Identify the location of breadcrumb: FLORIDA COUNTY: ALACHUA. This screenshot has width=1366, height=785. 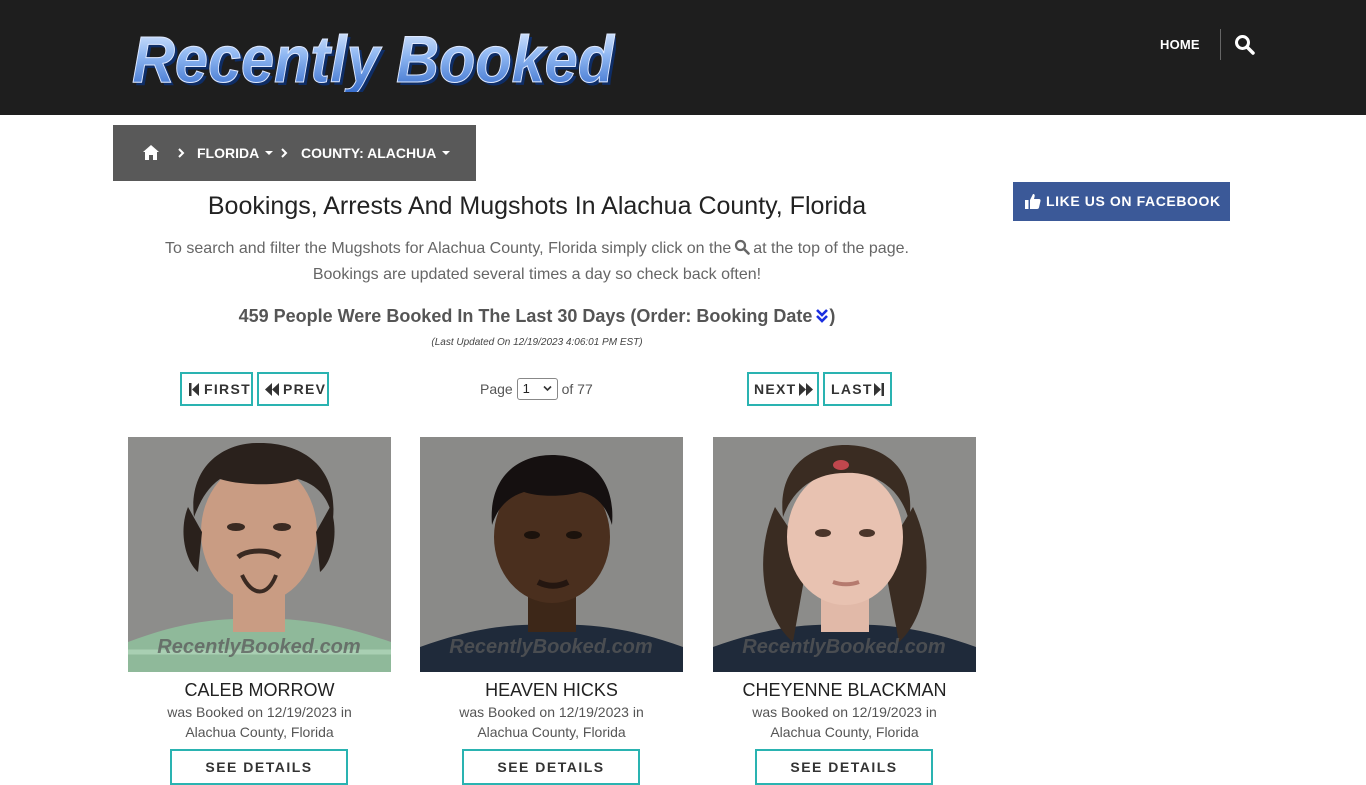
(294, 153).